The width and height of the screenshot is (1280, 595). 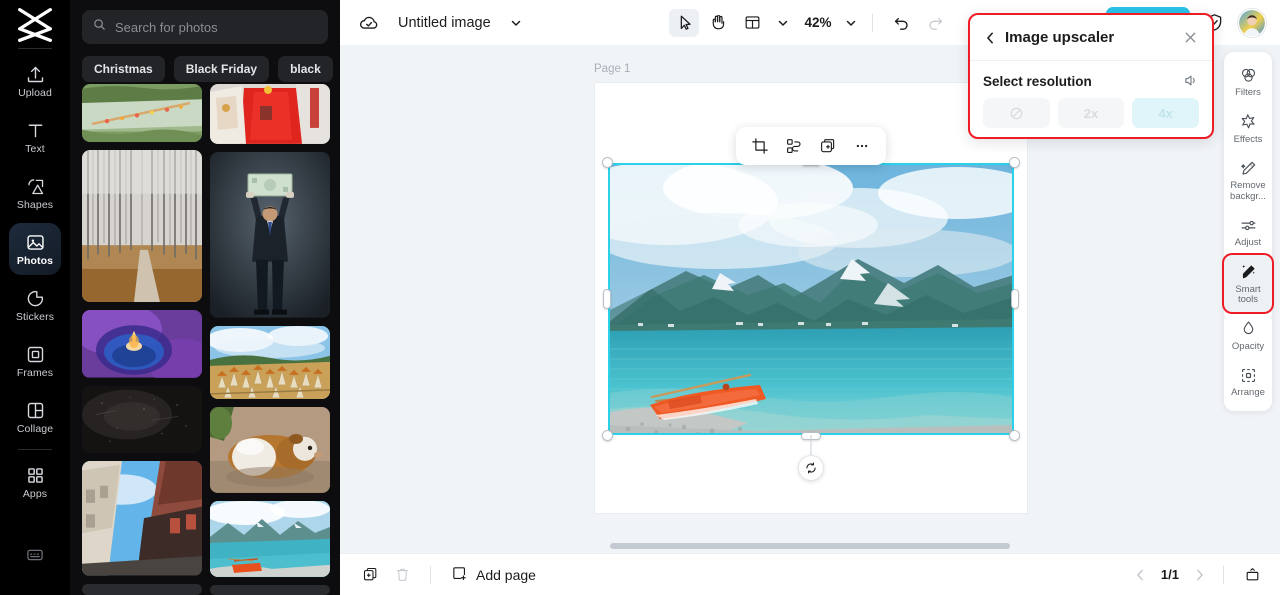 What do you see at coordinates (142, 344) in the screenshot?
I see `thumbnail-purple-candle-glass` at bounding box center [142, 344].